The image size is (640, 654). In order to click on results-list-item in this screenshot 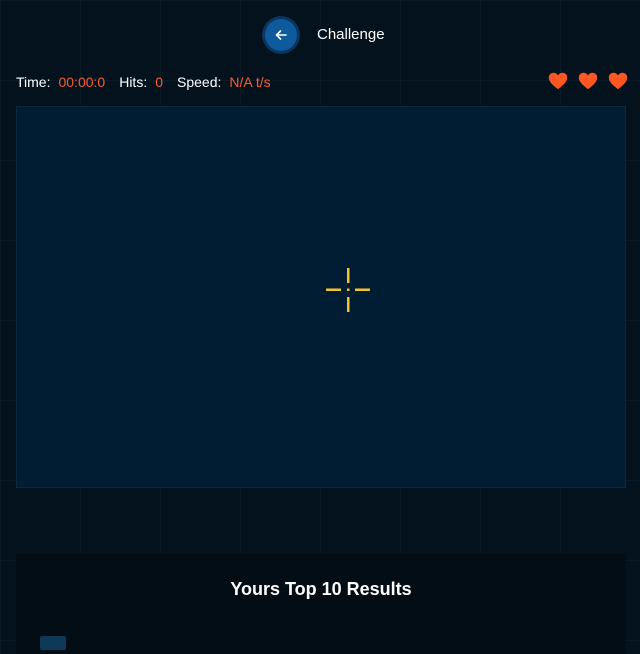, I will do `click(53, 643)`.